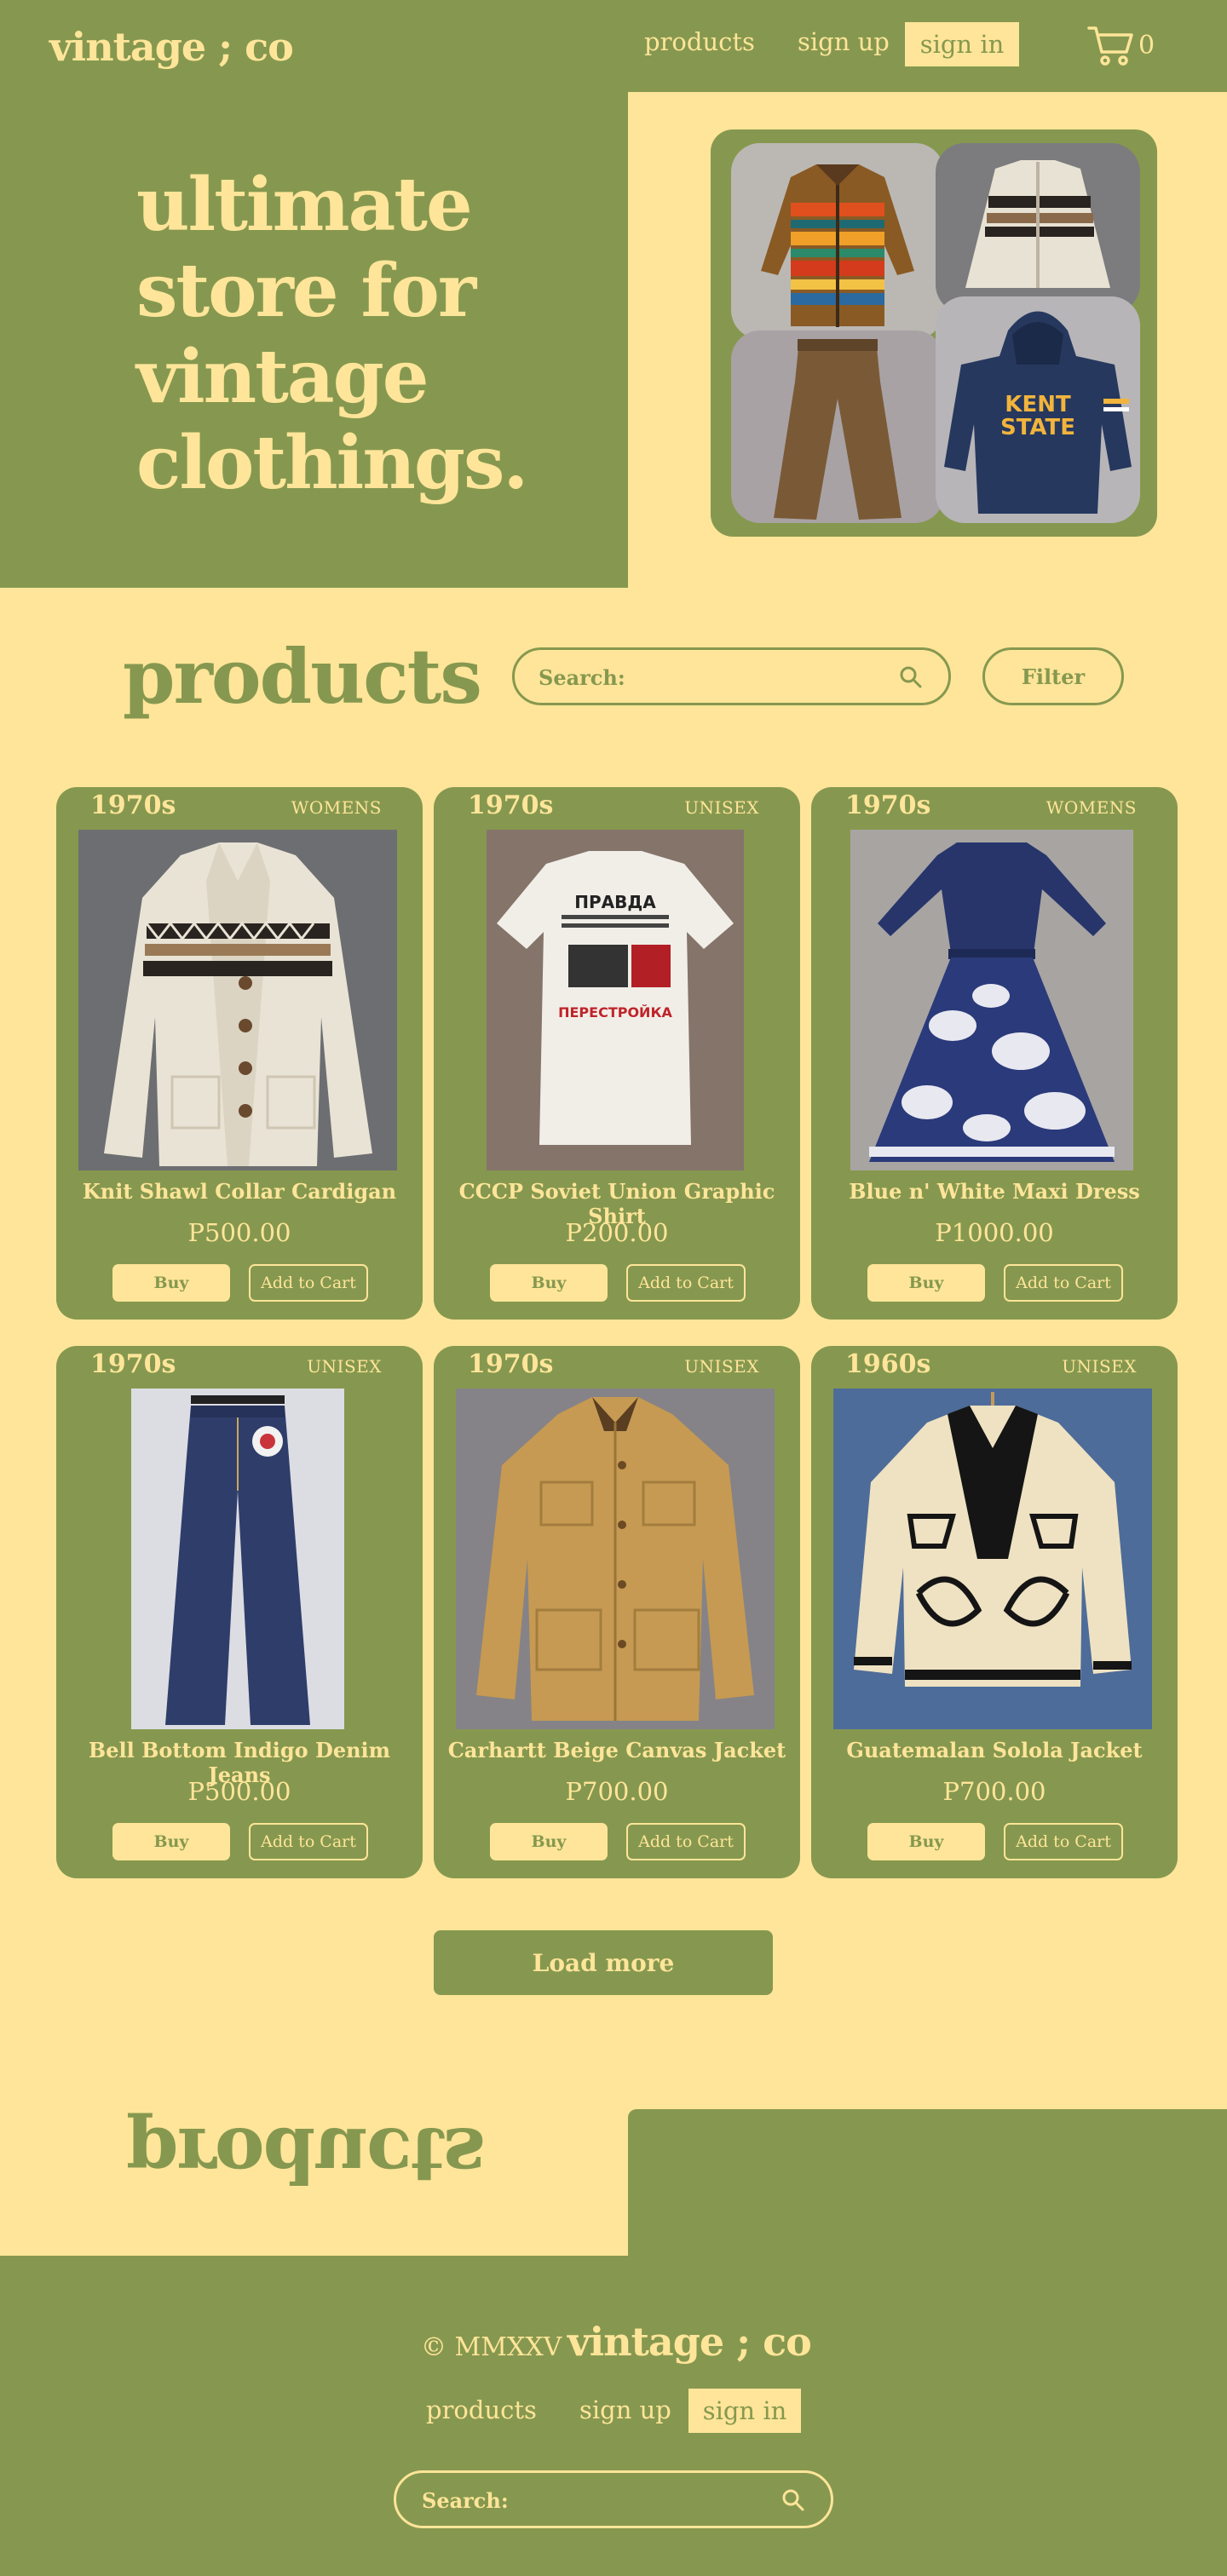  What do you see at coordinates (1146, 45) in the screenshot?
I see `cart-count: 0` at bounding box center [1146, 45].